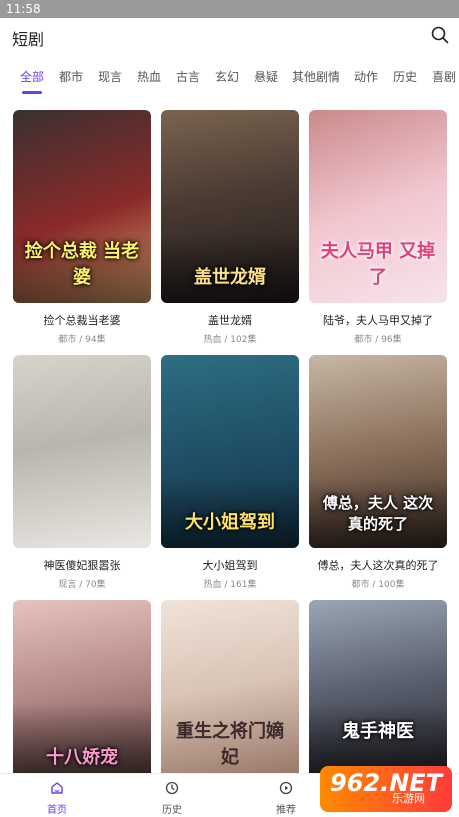  What do you see at coordinates (188, 76) in the screenshot?
I see `tab-ancient-romance: 古言` at bounding box center [188, 76].